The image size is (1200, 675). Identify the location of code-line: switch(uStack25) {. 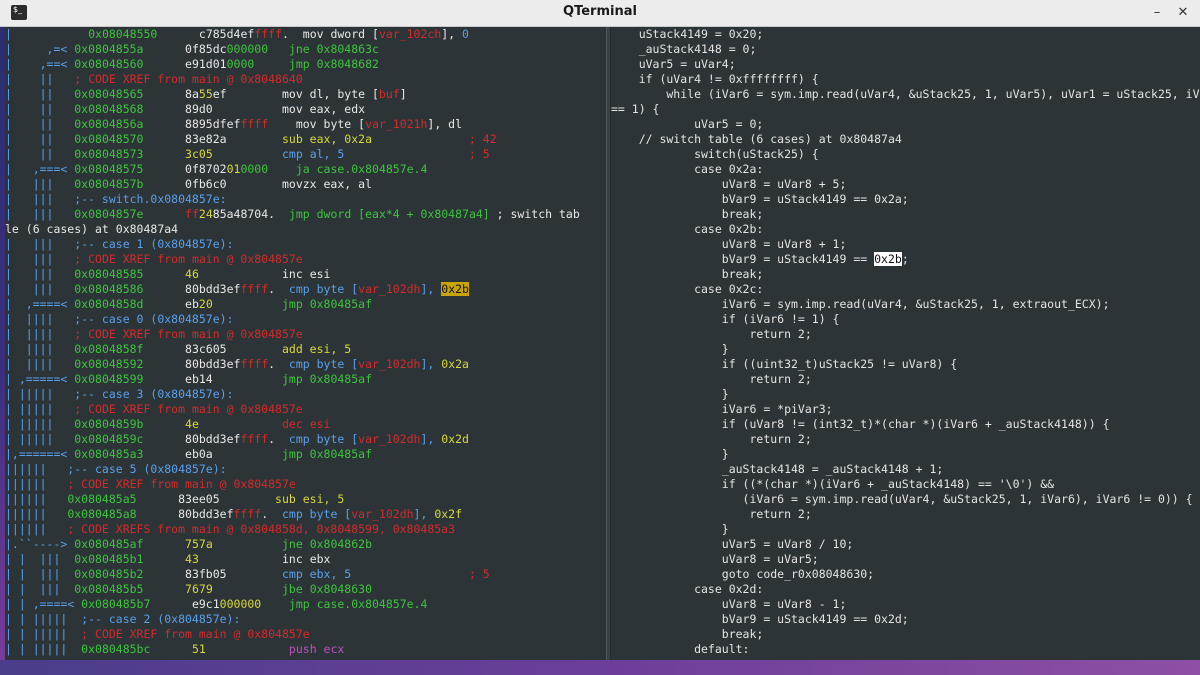
(715, 154).